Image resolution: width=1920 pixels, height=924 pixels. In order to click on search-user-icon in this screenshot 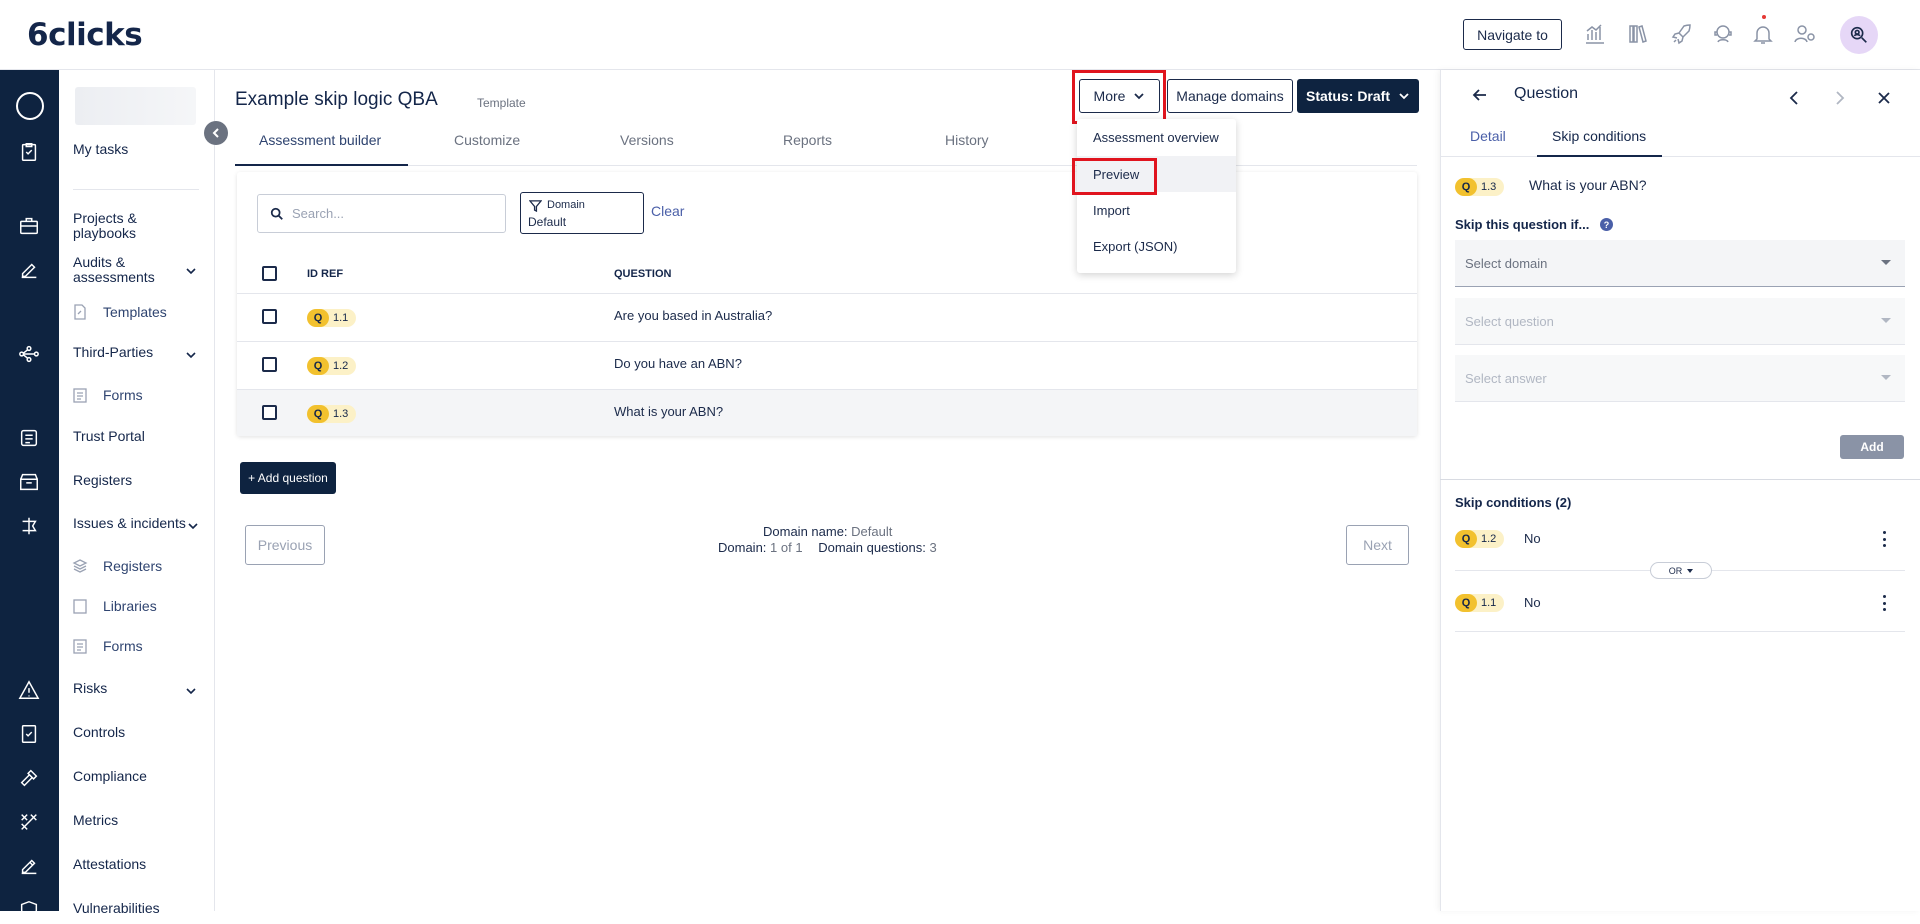, I will do `click(1858, 34)`.